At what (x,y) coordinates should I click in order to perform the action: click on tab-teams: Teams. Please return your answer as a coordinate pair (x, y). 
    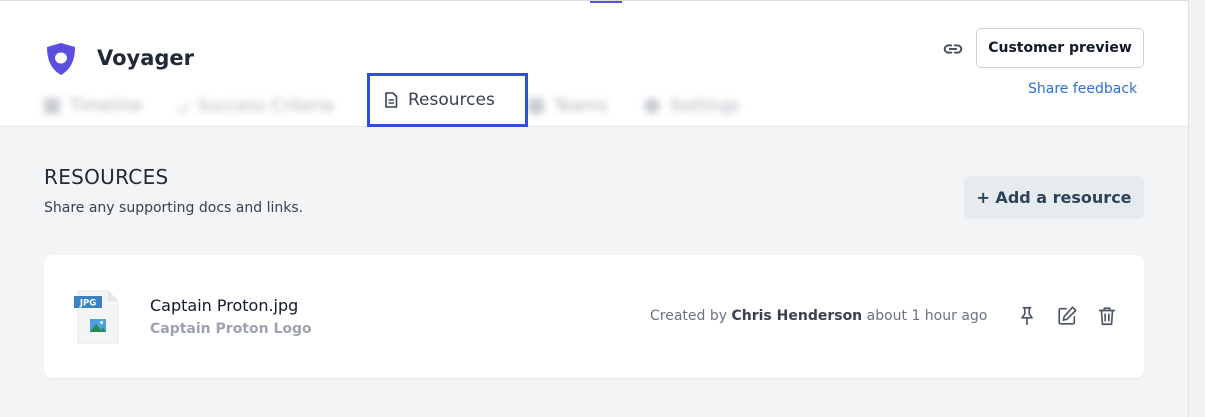
    Looking at the image, I should click on (568, 106).